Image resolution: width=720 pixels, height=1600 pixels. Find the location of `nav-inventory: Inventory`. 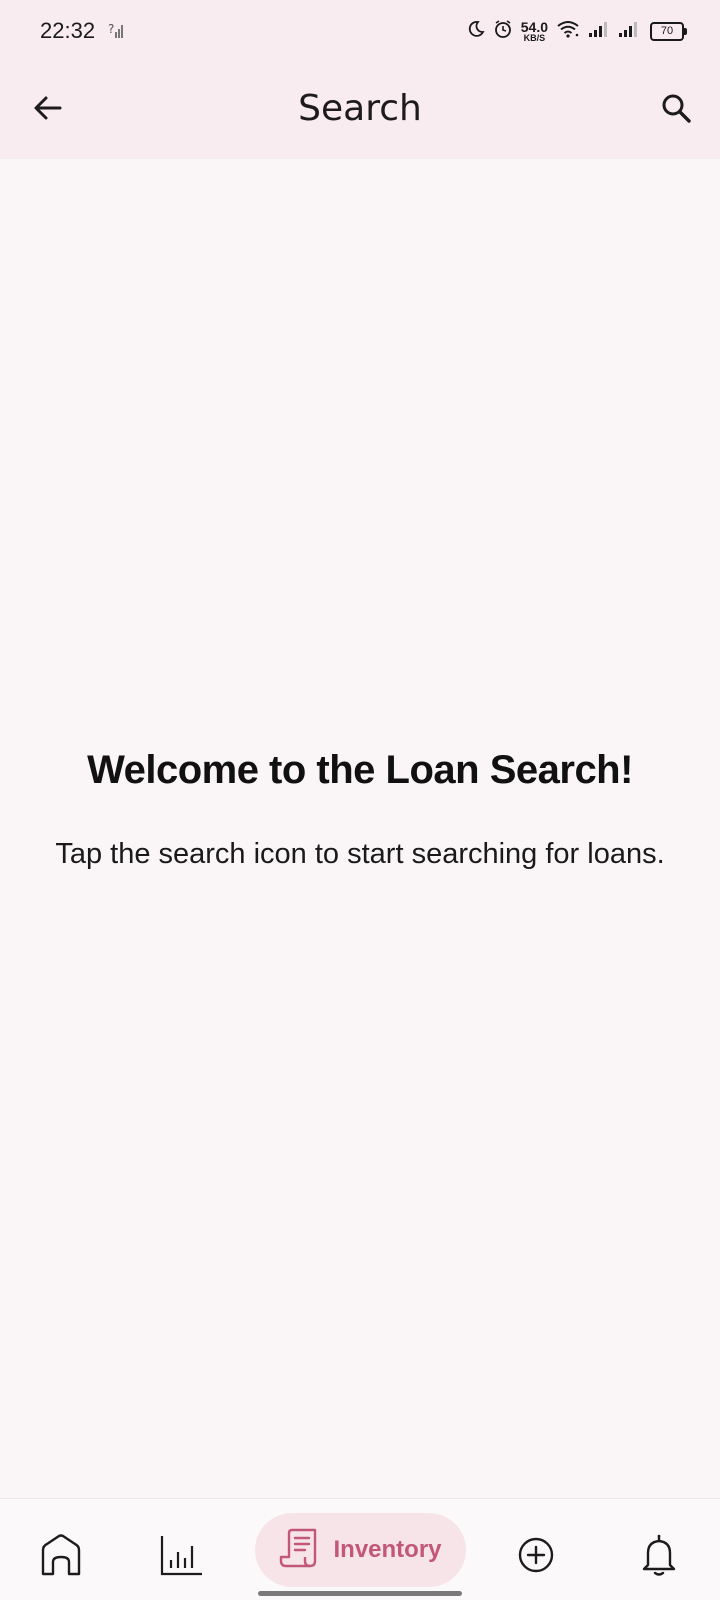

nav-inventory: Inventory is located at coordinates (360, 1550).